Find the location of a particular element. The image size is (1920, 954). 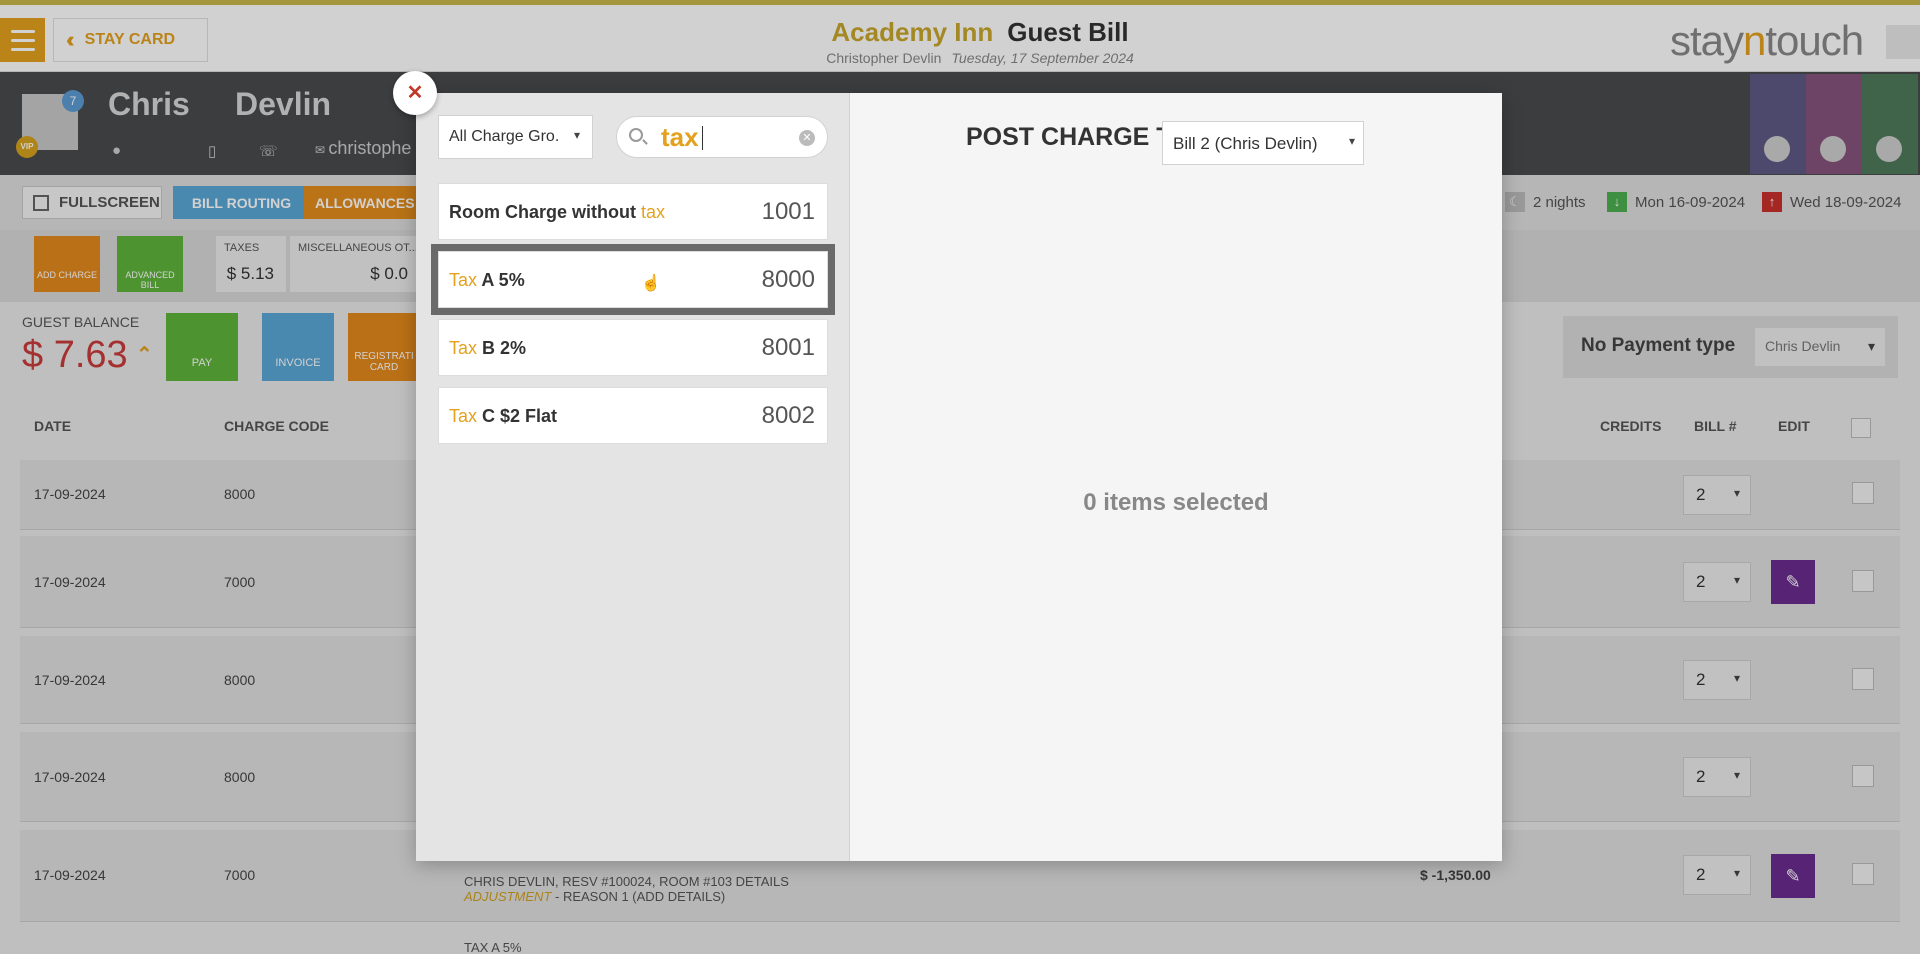

post-to-bill-select: Bill 2 (Chris Devlin) is located at coordinates (1263, 143).